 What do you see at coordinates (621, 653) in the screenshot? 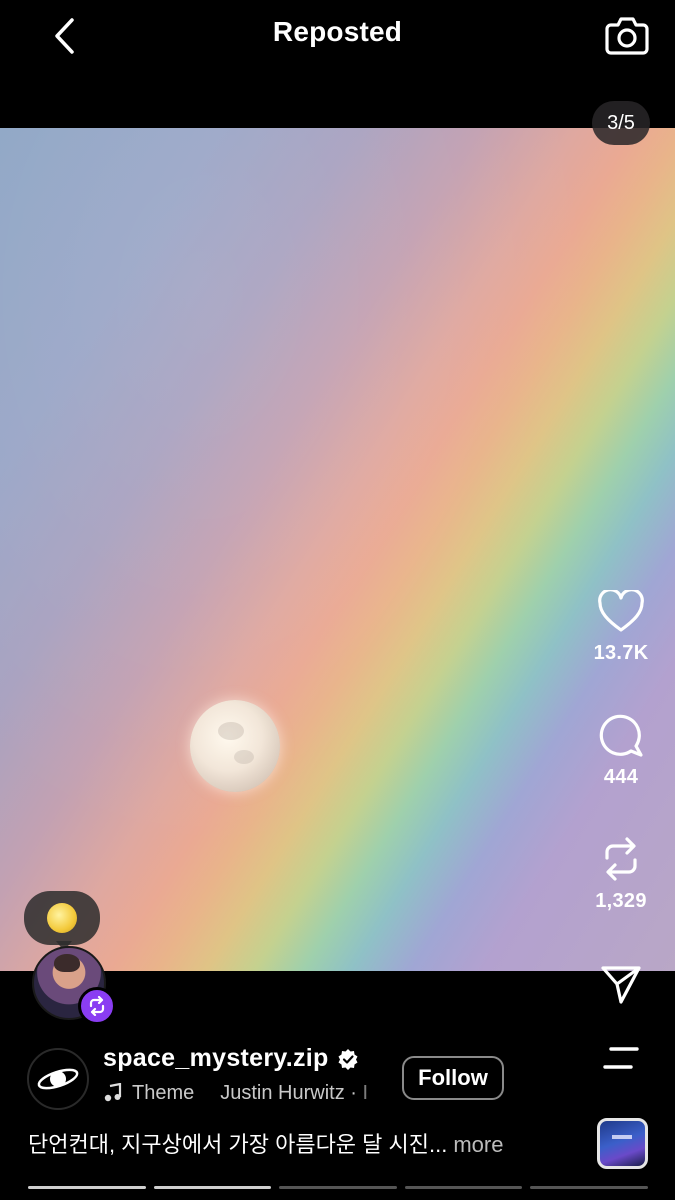
I see `like-count: 13.7K` at bounding box center [621, 653].